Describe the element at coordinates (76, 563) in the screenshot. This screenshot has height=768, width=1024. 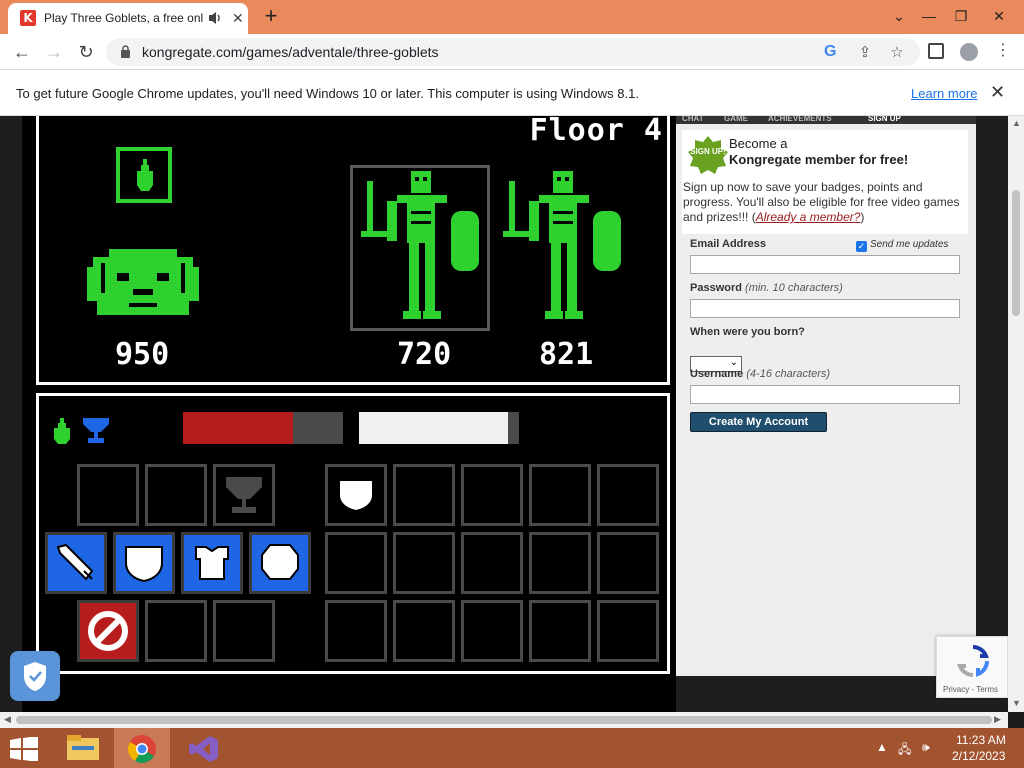
I see `sword-slot` at that location.